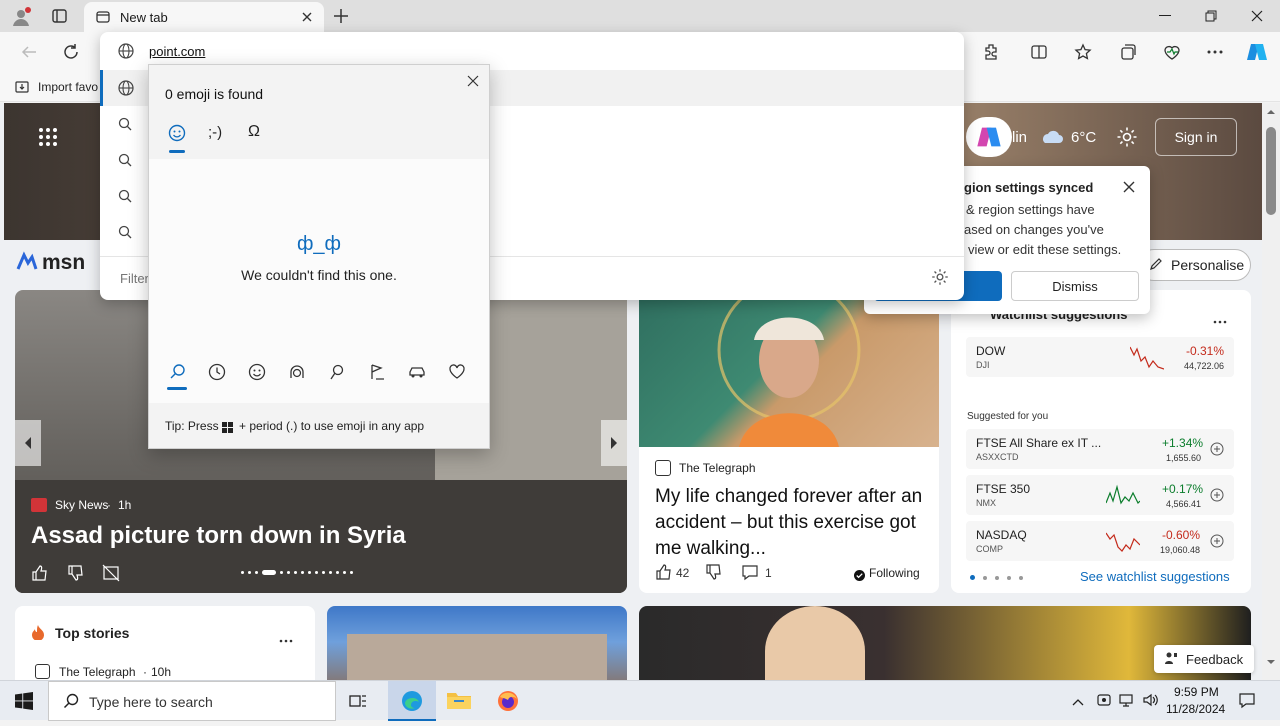 The width and height of the screenshot is (1280, 726). Describe the element at coordinates (412, 701) in the screenshot. I see `taskbar-edge-icon` at that location.